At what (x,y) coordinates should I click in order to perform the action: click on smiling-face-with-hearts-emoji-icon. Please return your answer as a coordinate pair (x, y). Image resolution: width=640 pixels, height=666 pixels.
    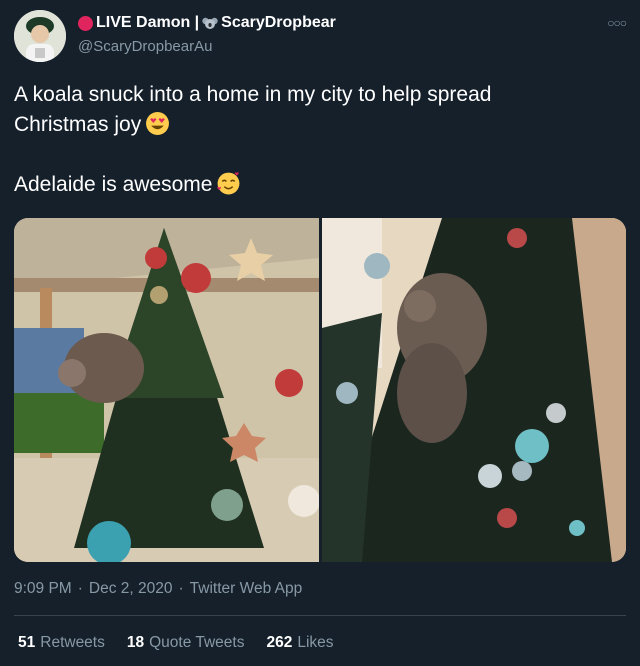
    Looking at the image, I should click on (228, 183).